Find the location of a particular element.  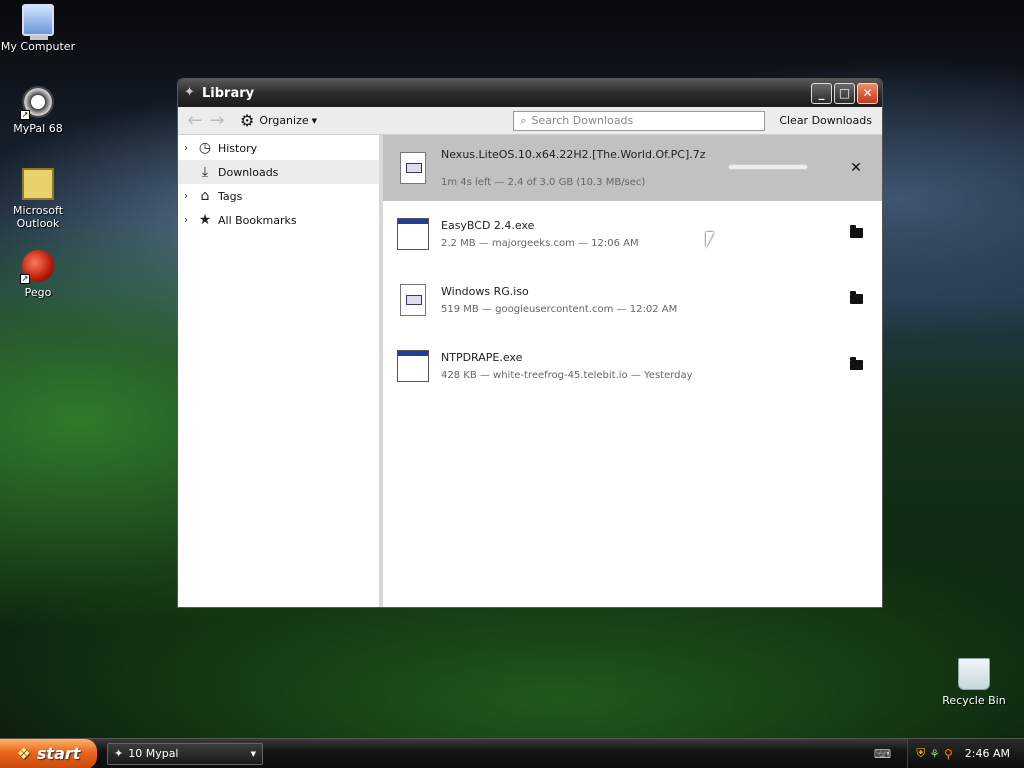

system-tray: ⛨ ⚘ ⚲ 2:46 AM is located at coordinates (965, 753).